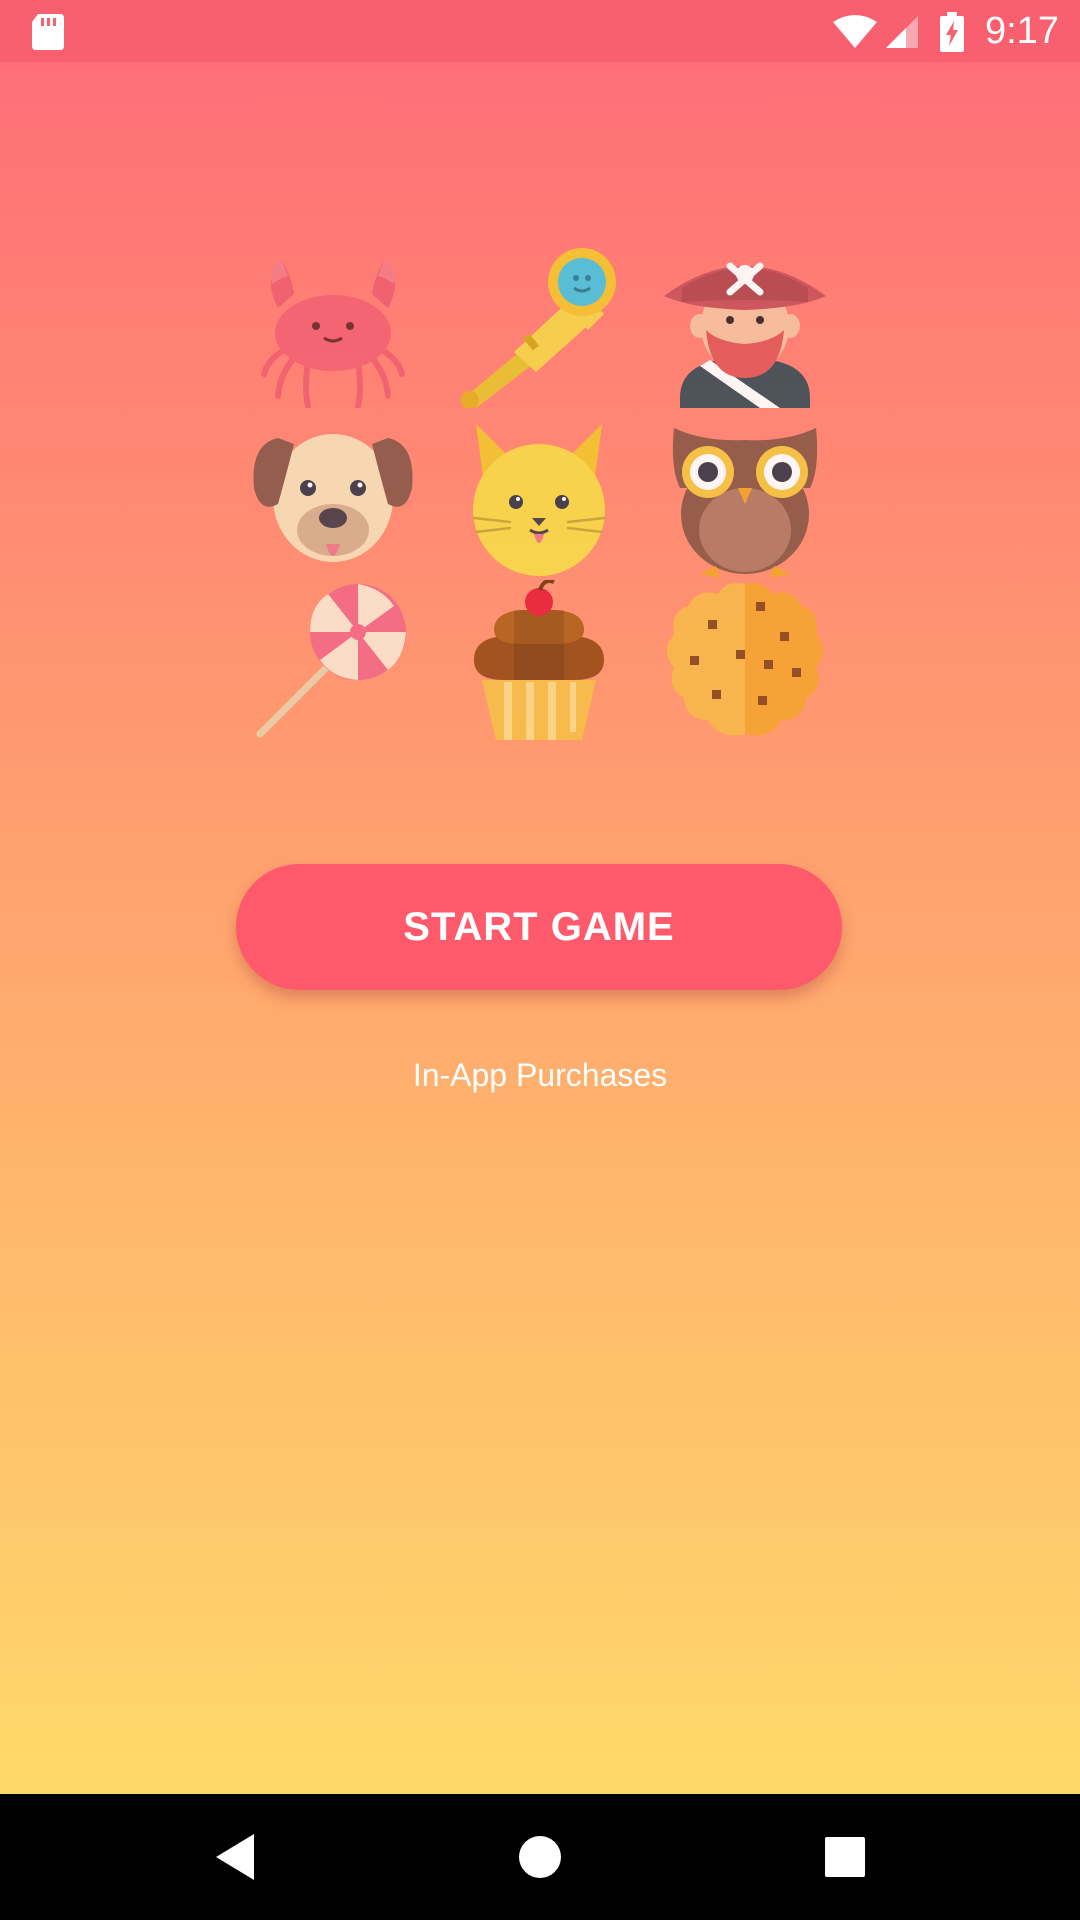 This screenshot has width=1080, height=1920. Describe the element at coordinates (855, 31) in the screenshot. I see `wifi-icon` at that location.